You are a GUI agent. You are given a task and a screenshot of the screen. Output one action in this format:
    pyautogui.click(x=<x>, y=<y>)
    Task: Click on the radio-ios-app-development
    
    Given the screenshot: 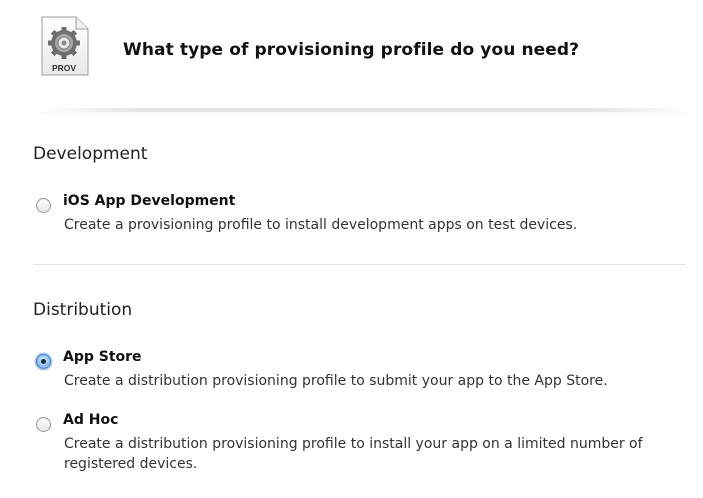 What is the action you would take?
    pyautogui.click(x=43, y=205)
    